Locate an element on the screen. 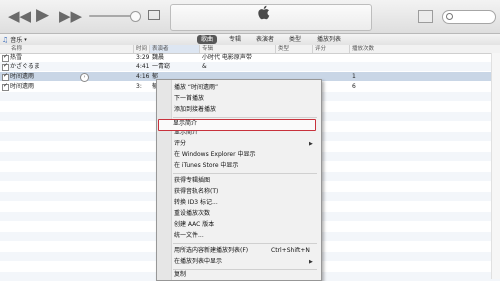 This screenshot has height=281, width=500. menu-item-show-in-explorer: 在 Windows Explorer 中显示 is located at coordinates (215, 155).